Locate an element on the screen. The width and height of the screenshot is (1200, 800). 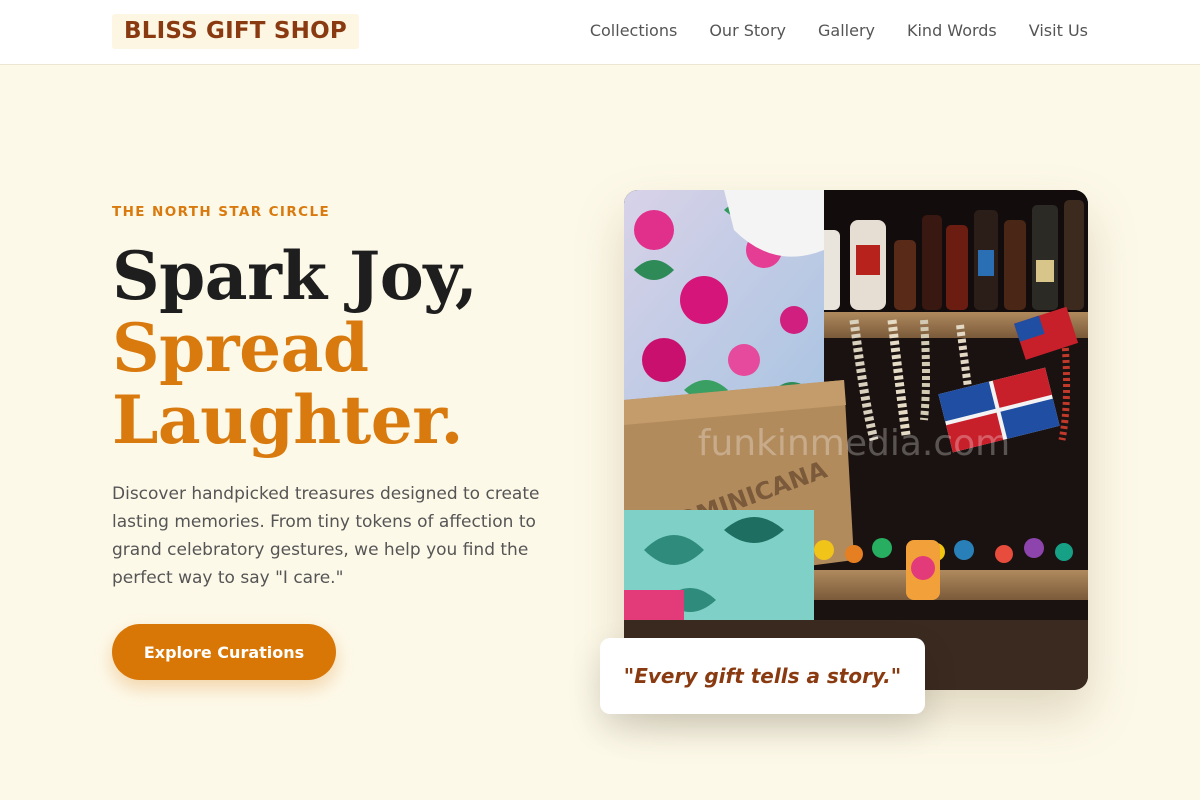
quote-card: "Every gift tells a story." is located at coordinates (762, 676).